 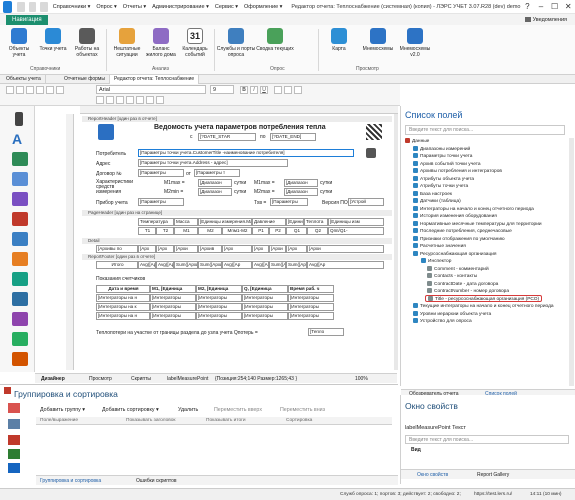 I want to click on align-right-icon, so click(x=298, y=90).